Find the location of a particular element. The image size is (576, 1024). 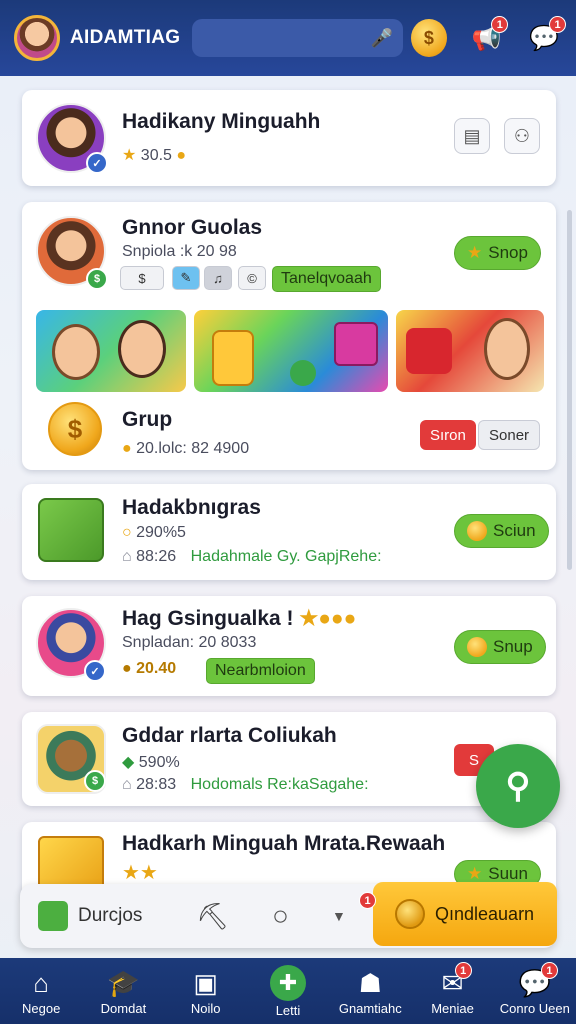

message-button: 💬 1 is located at coordinates (546, 36).